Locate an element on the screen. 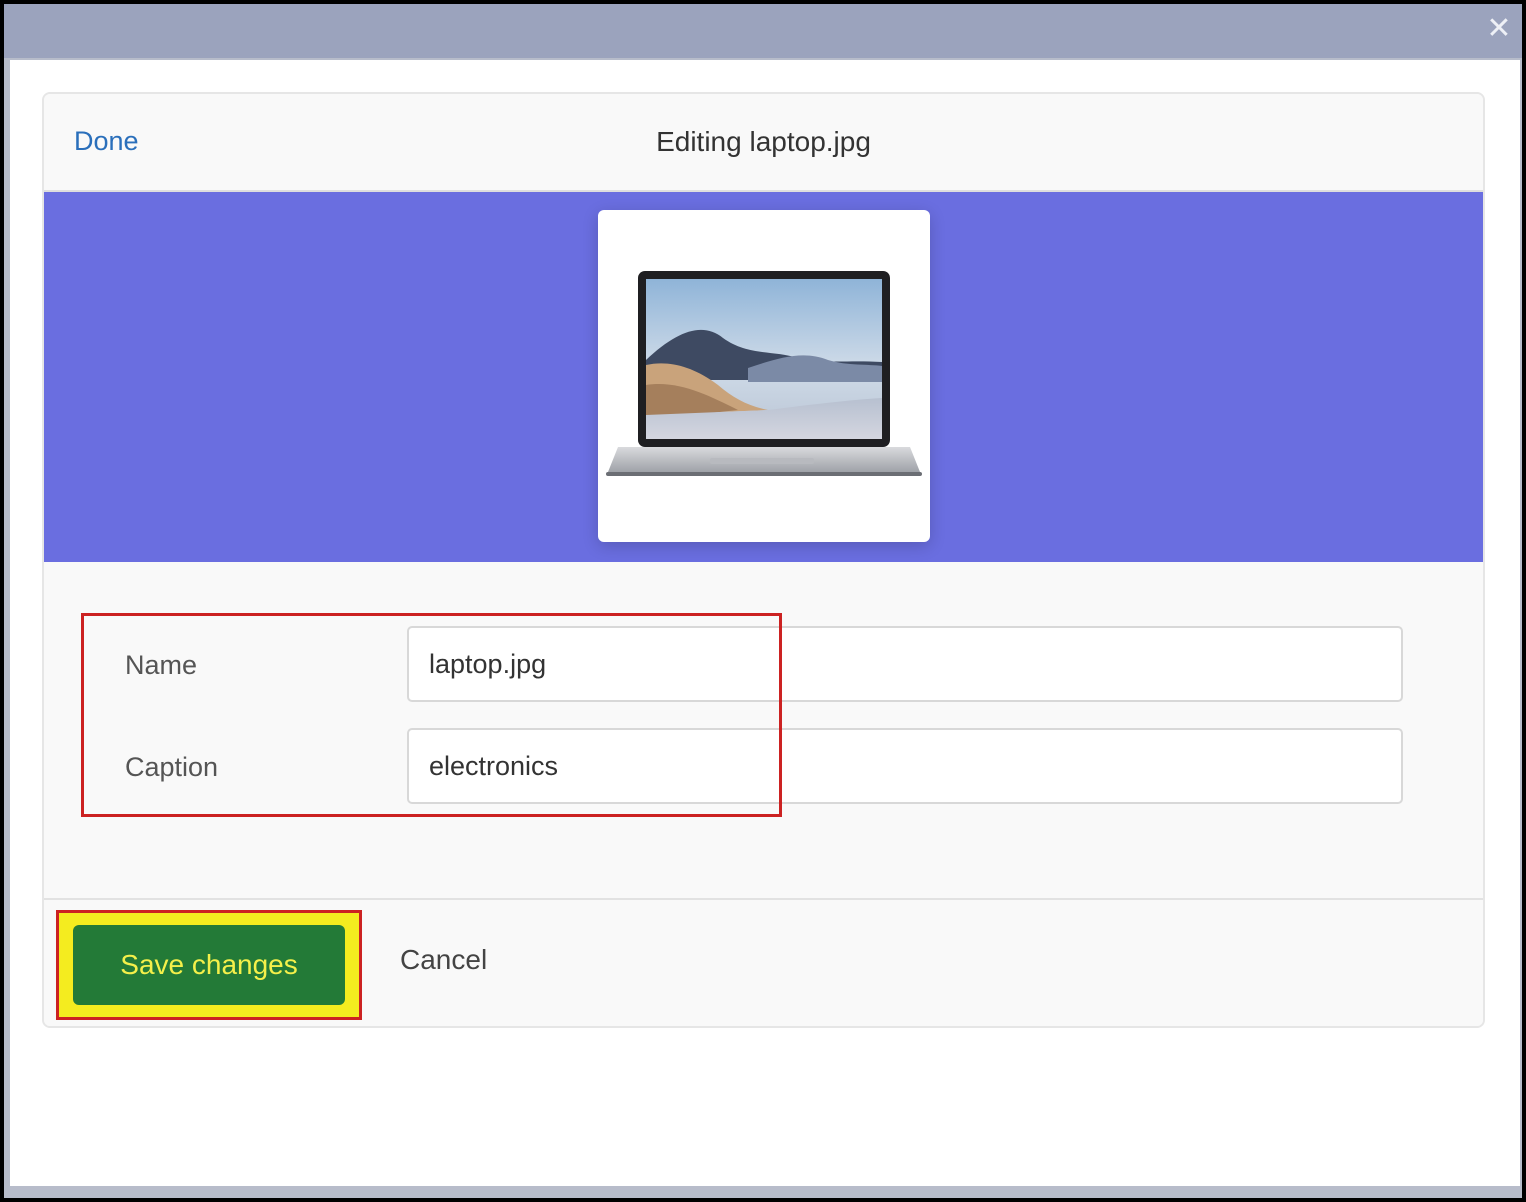 This screenshot has width=1526, height=1202. name-input is located at coordinates (905, 664).